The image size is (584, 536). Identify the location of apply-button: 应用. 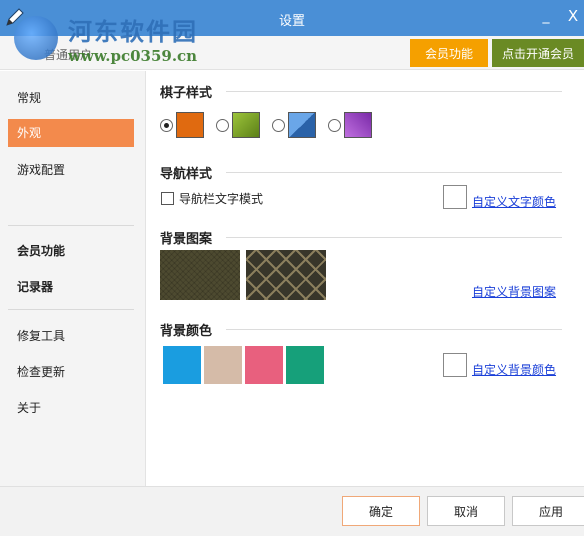
(548, 511).